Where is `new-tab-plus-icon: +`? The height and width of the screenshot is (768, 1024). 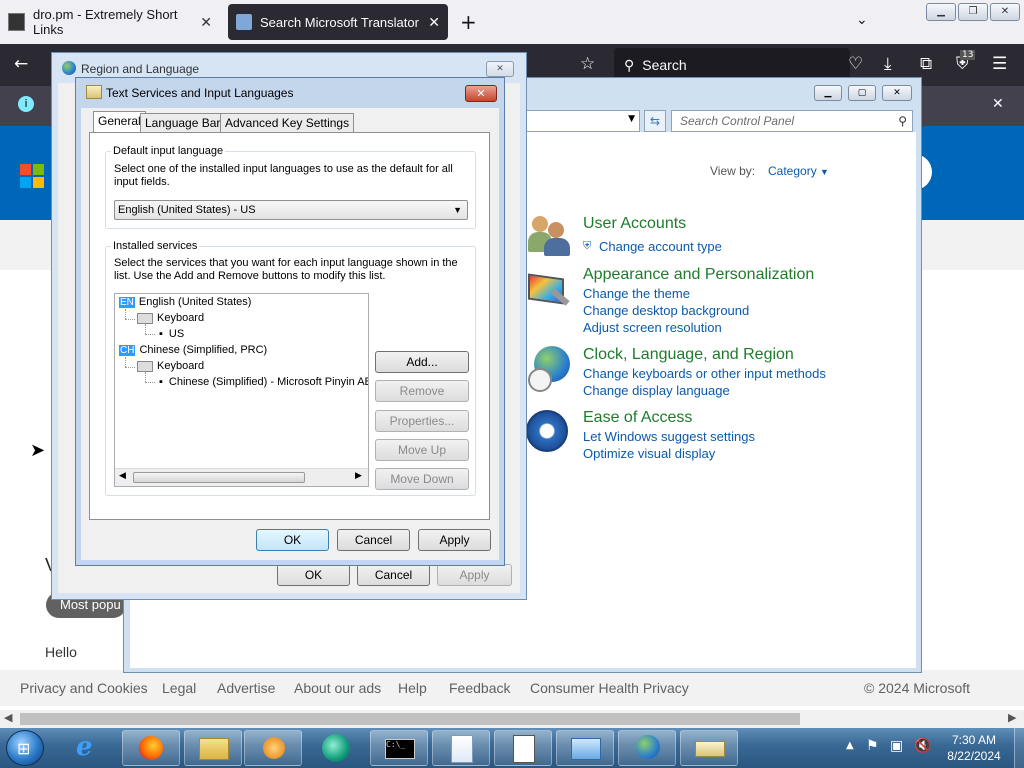
new-tab-plus-icon: + is located at coordinates (468, 22).